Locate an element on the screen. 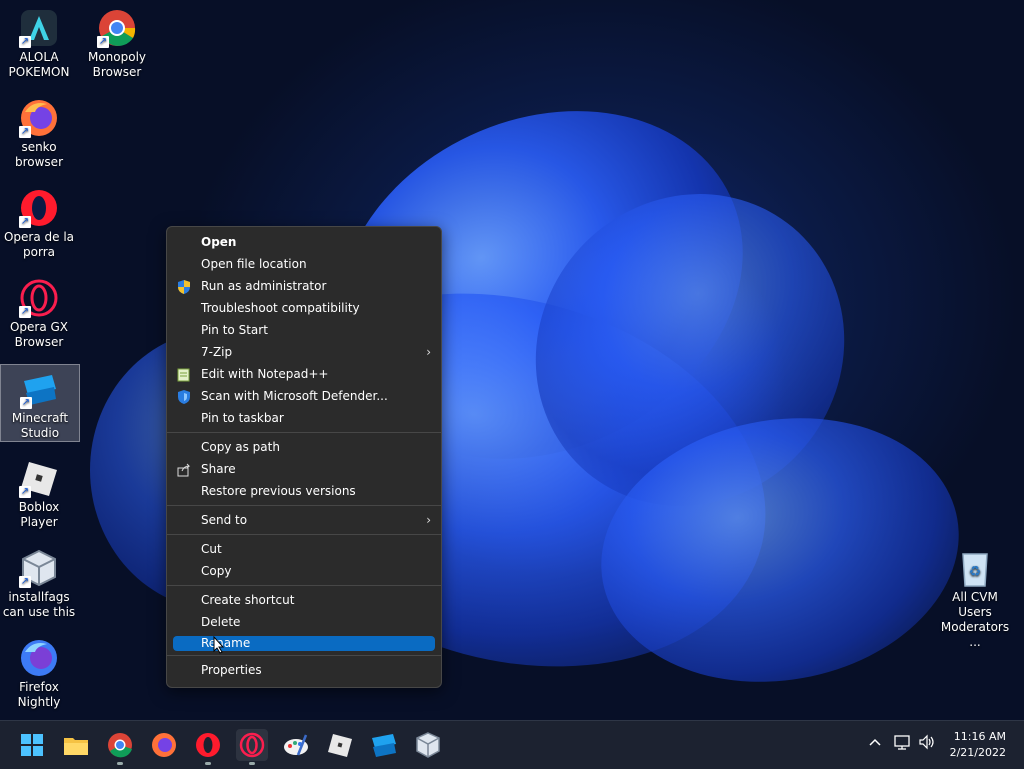 The height and width of the screenshot is (769, 1024). menu-item-label: Troubleshoot compatibility is located at coordinates (280, 308).